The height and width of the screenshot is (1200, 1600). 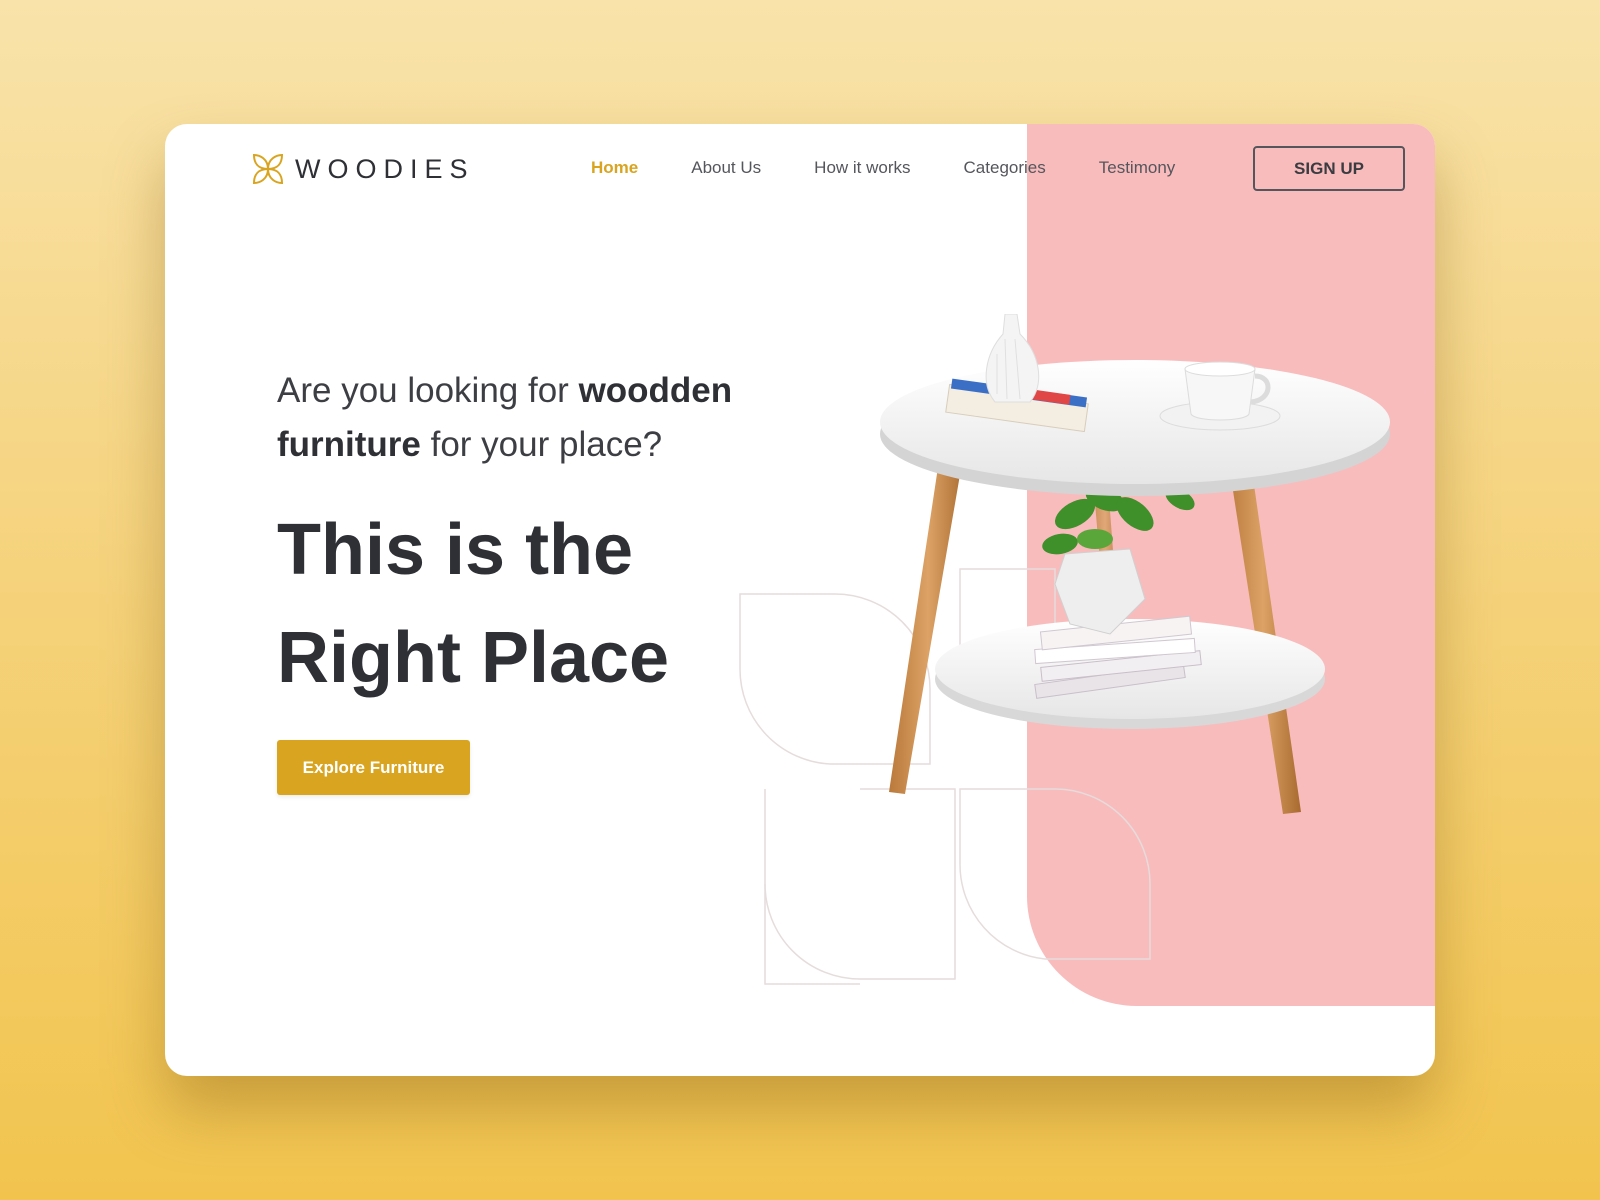 I want to click on nav-item-testimony: Testimony, so click(x=1137, y=168).